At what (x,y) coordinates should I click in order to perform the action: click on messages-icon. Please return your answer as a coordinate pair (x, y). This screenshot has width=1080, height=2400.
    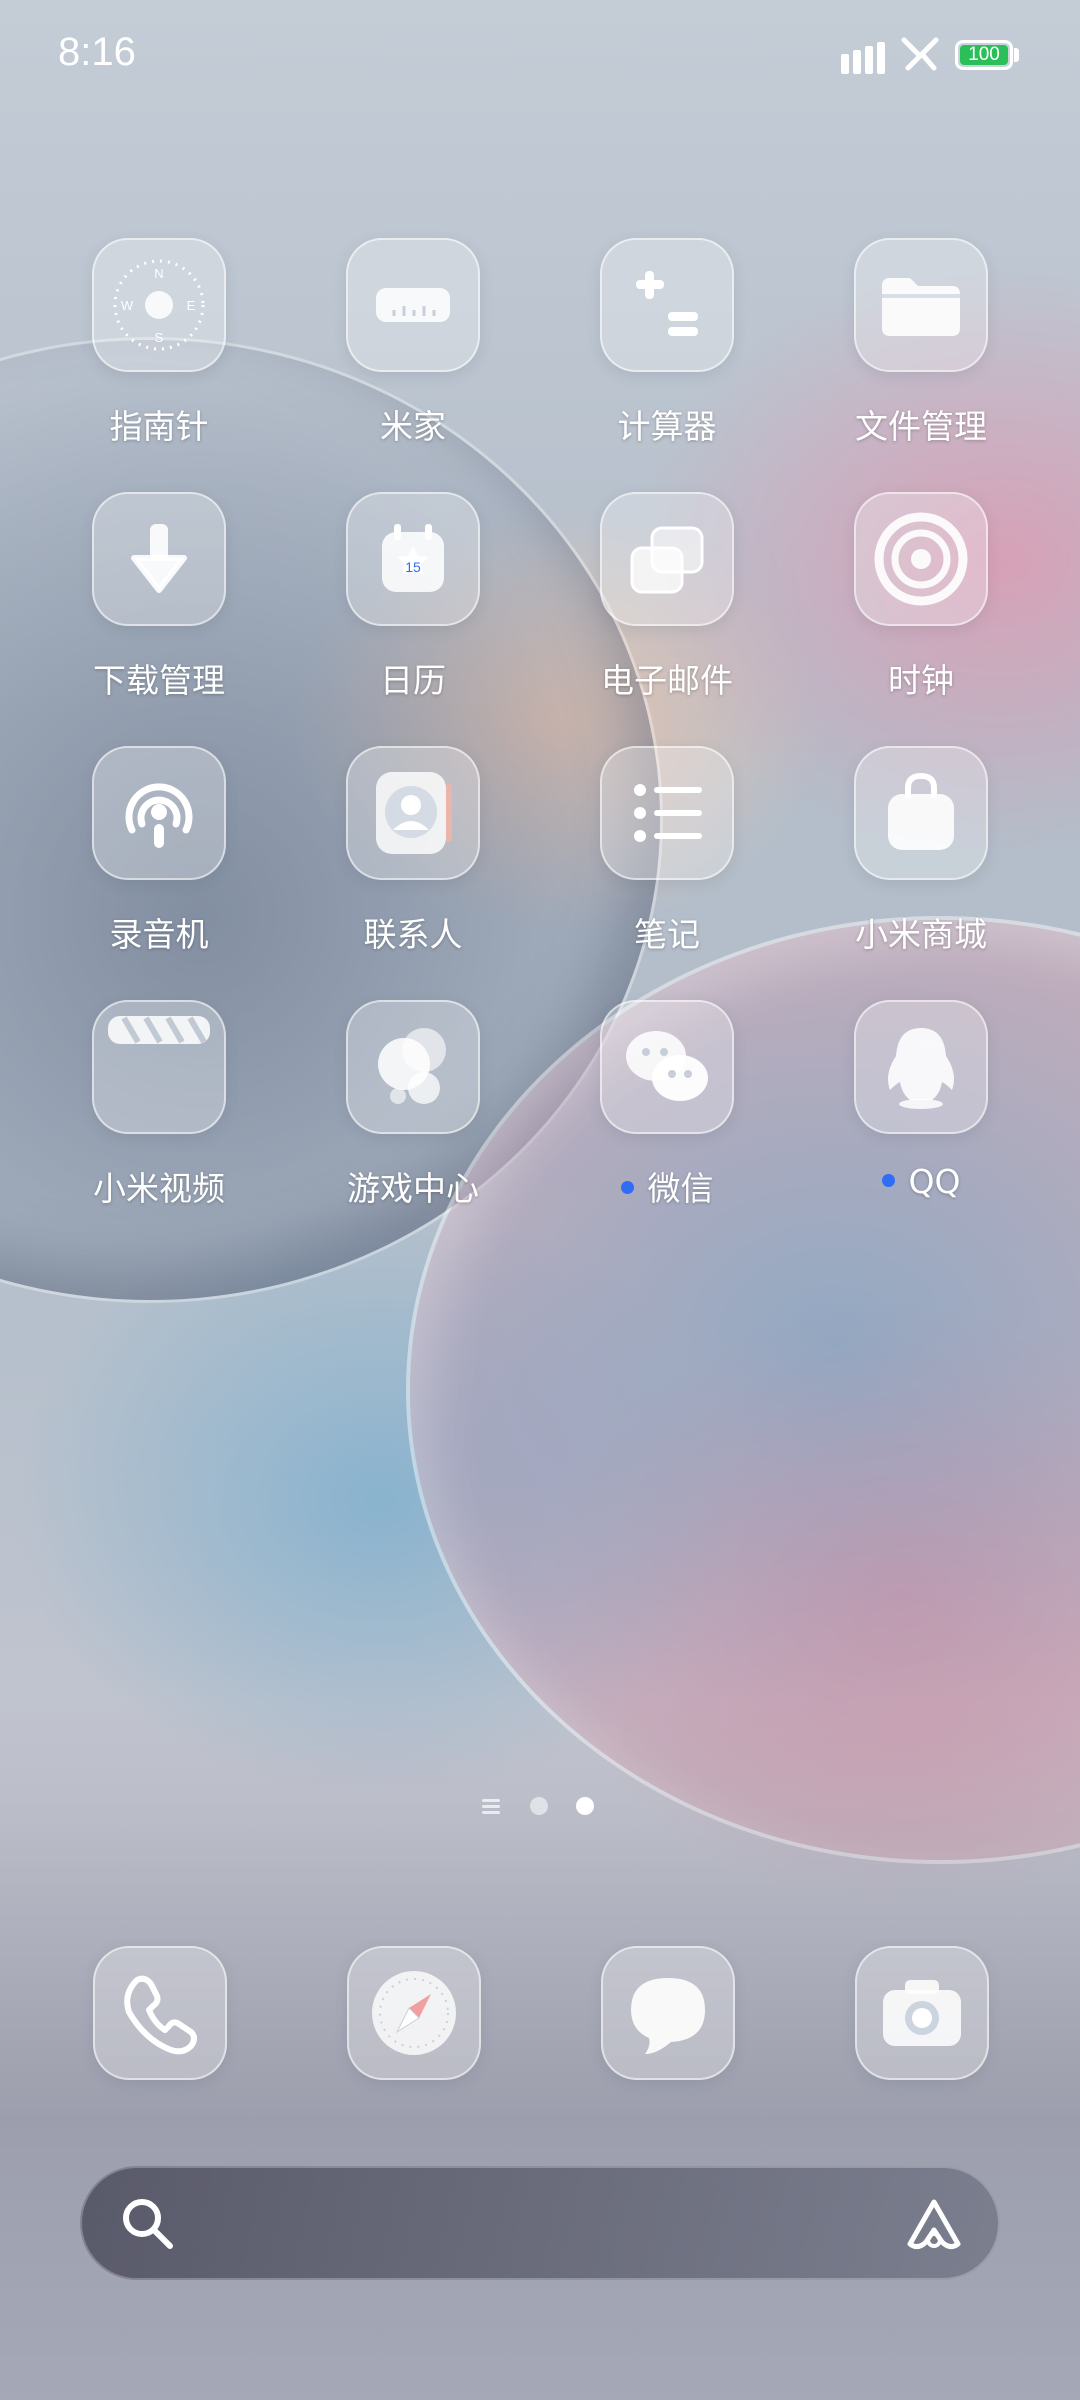
    Looking at the image, I should click on (668, 2013).